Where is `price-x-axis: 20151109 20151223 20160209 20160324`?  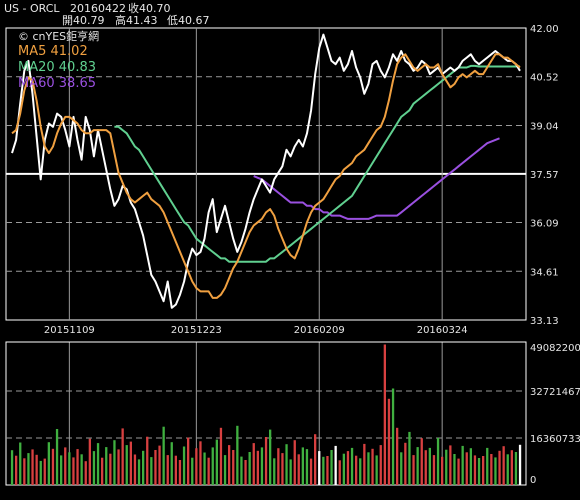
price-x-axis: 20151109 20151223 20160209 20160324 is located at coordinates (256, 330).